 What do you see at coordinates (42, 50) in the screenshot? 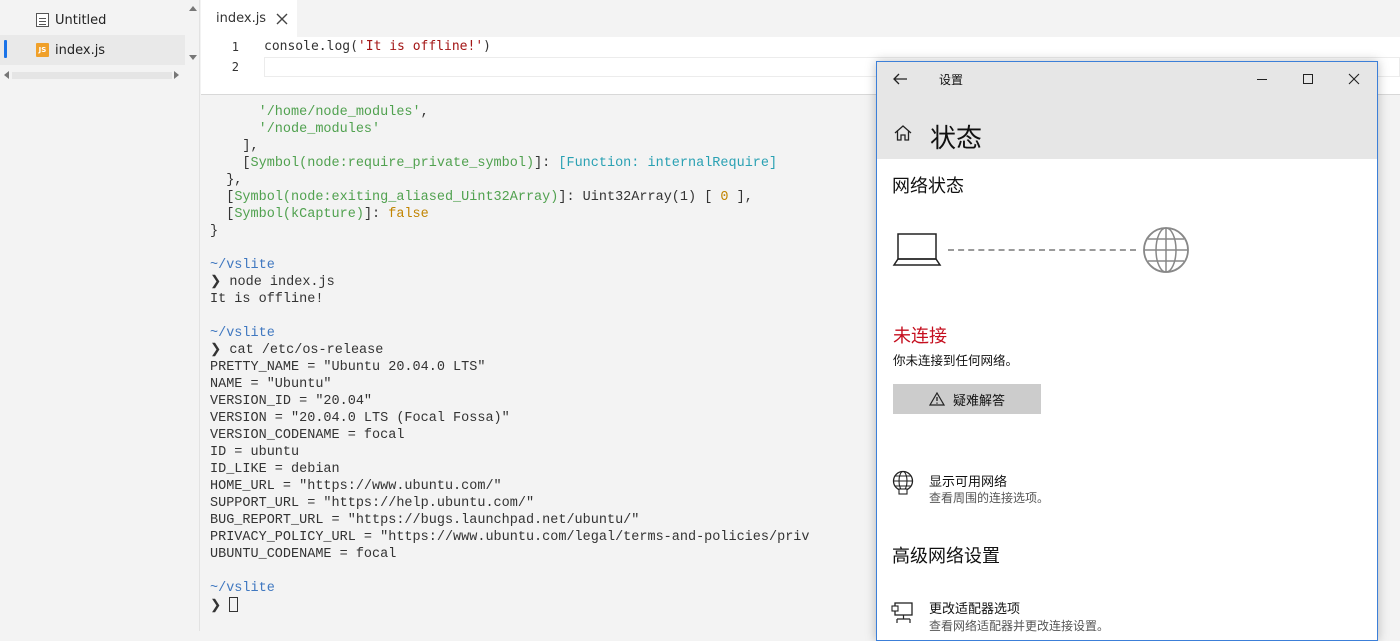
I see `js-file-icon: JS` at bounding box center [42, 50].